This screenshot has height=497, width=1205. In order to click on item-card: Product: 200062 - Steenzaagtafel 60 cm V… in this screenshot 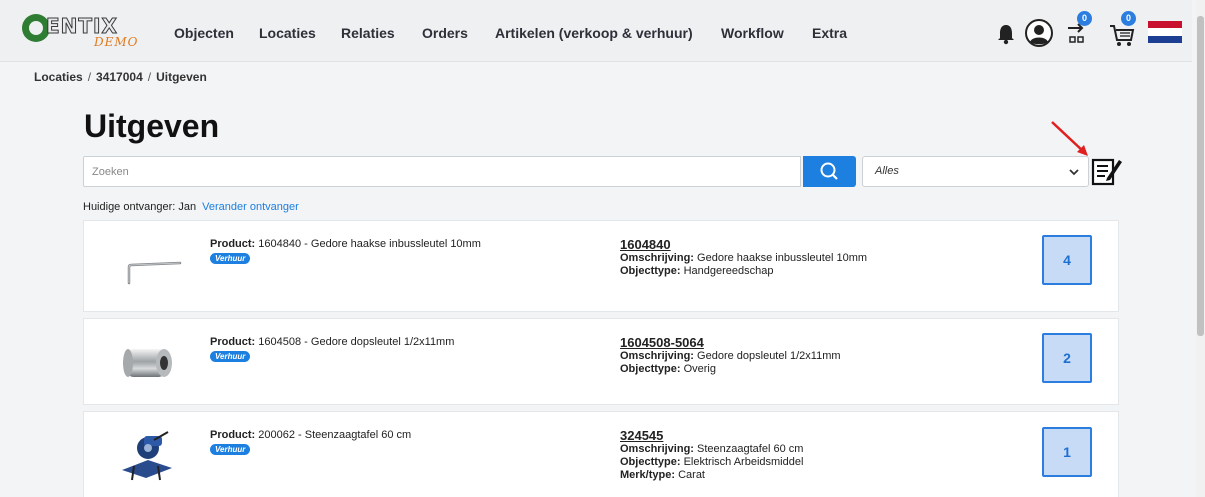, I will do `click(601, 454)`.